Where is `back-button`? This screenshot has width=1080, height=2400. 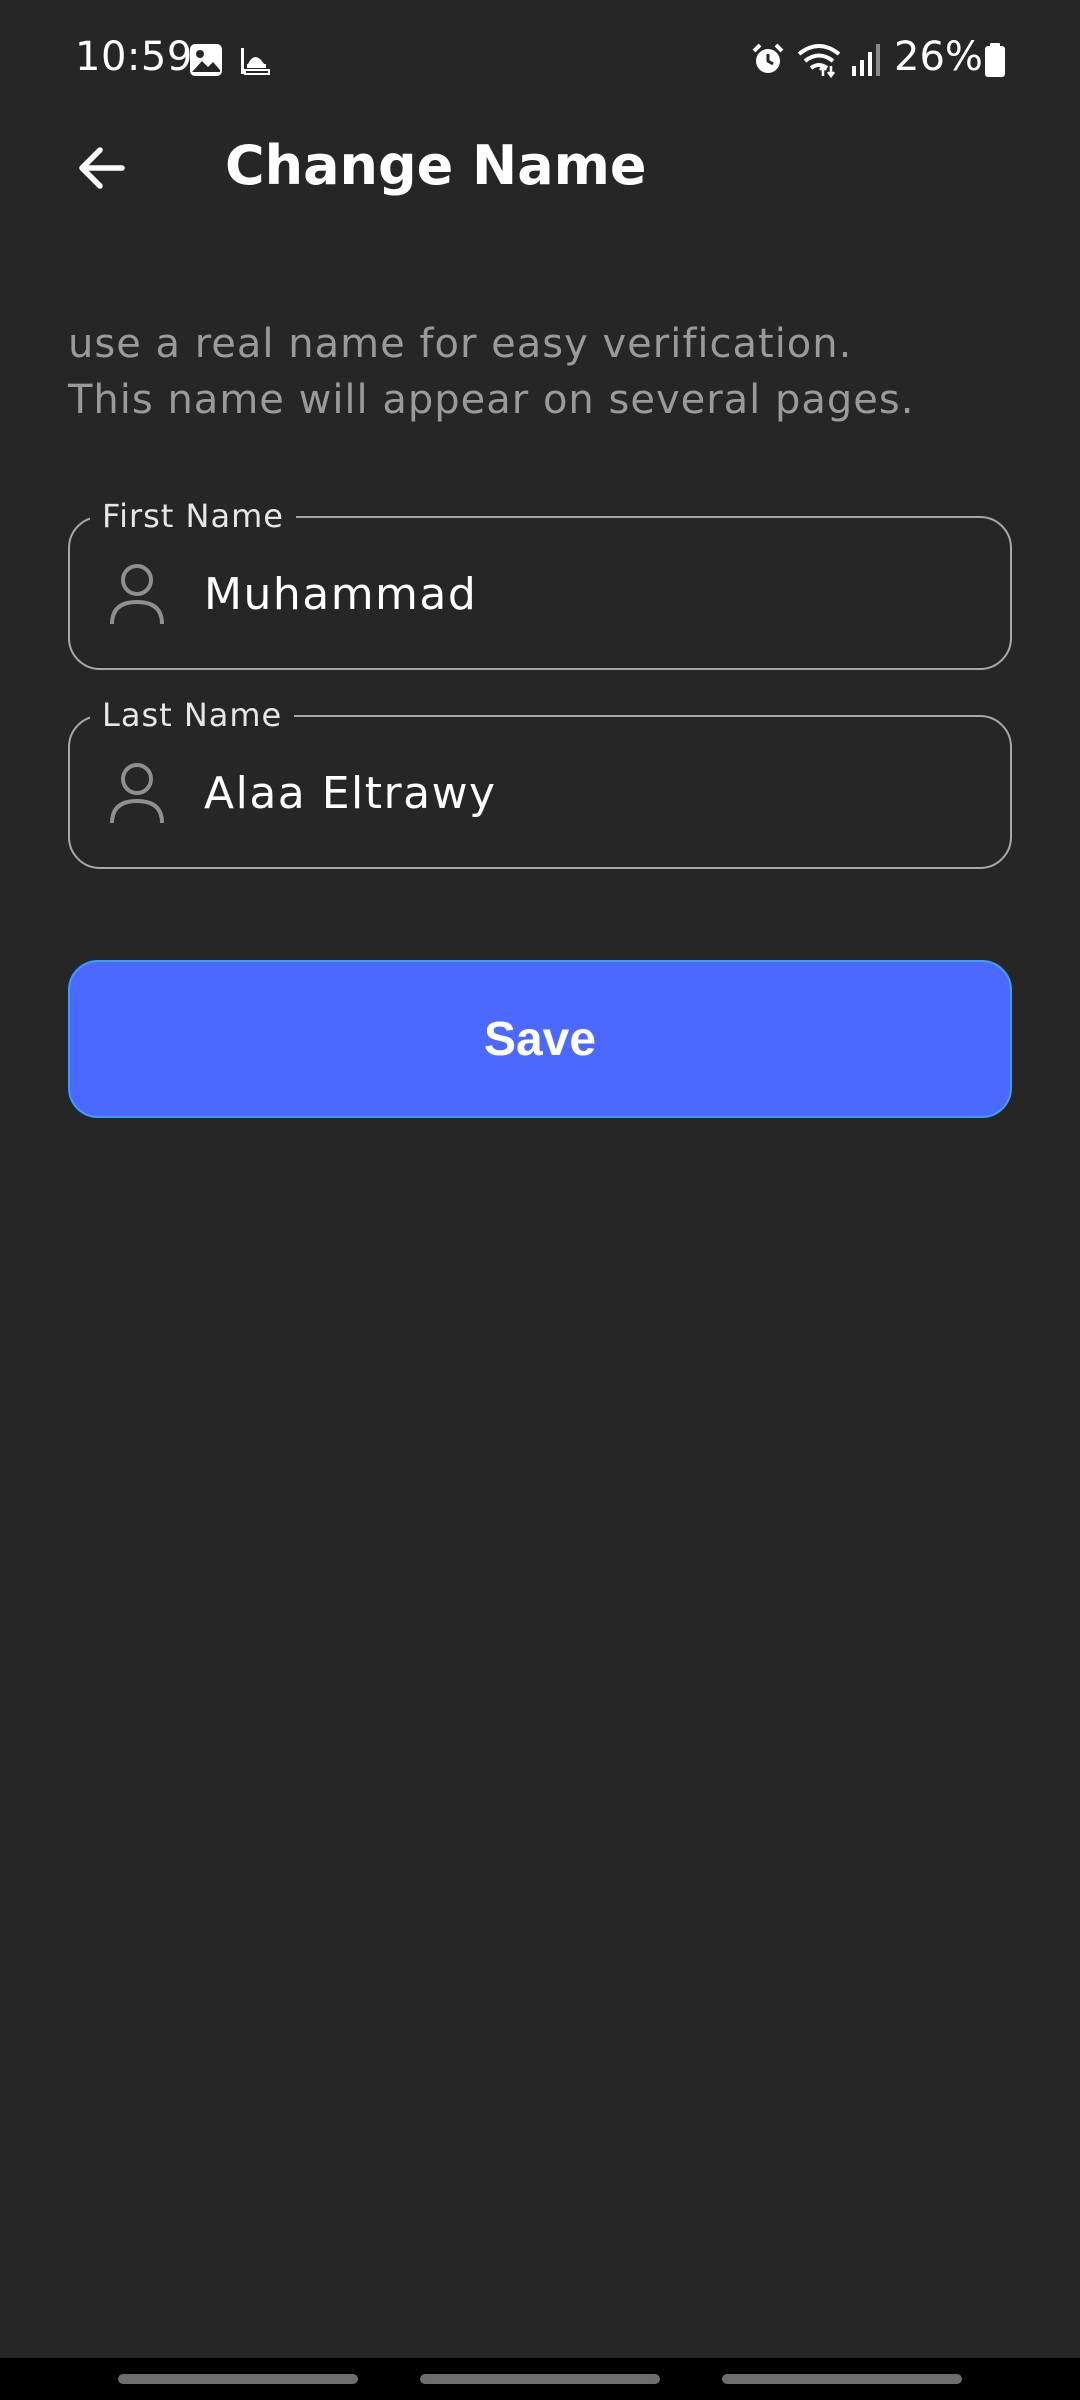
back-button is located at coordinates (102, 168).